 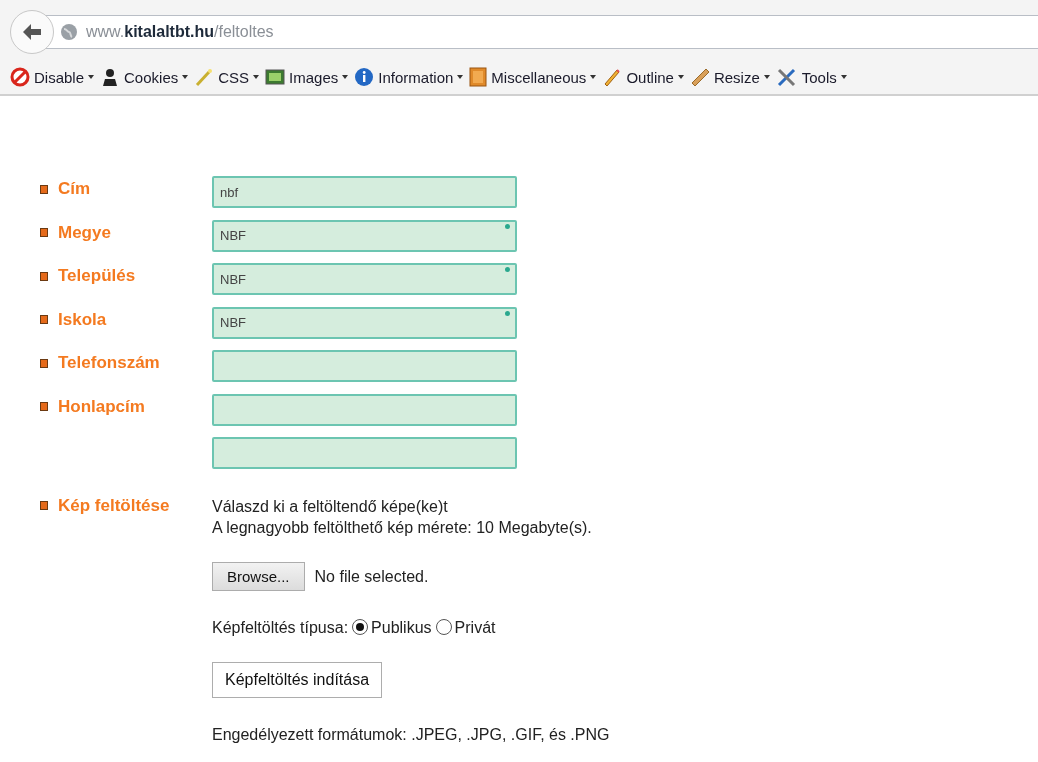 What do you see at coordinates (97, 276) in the screenshot?
I see `field-label: Település` at bounding box center [97, 276].